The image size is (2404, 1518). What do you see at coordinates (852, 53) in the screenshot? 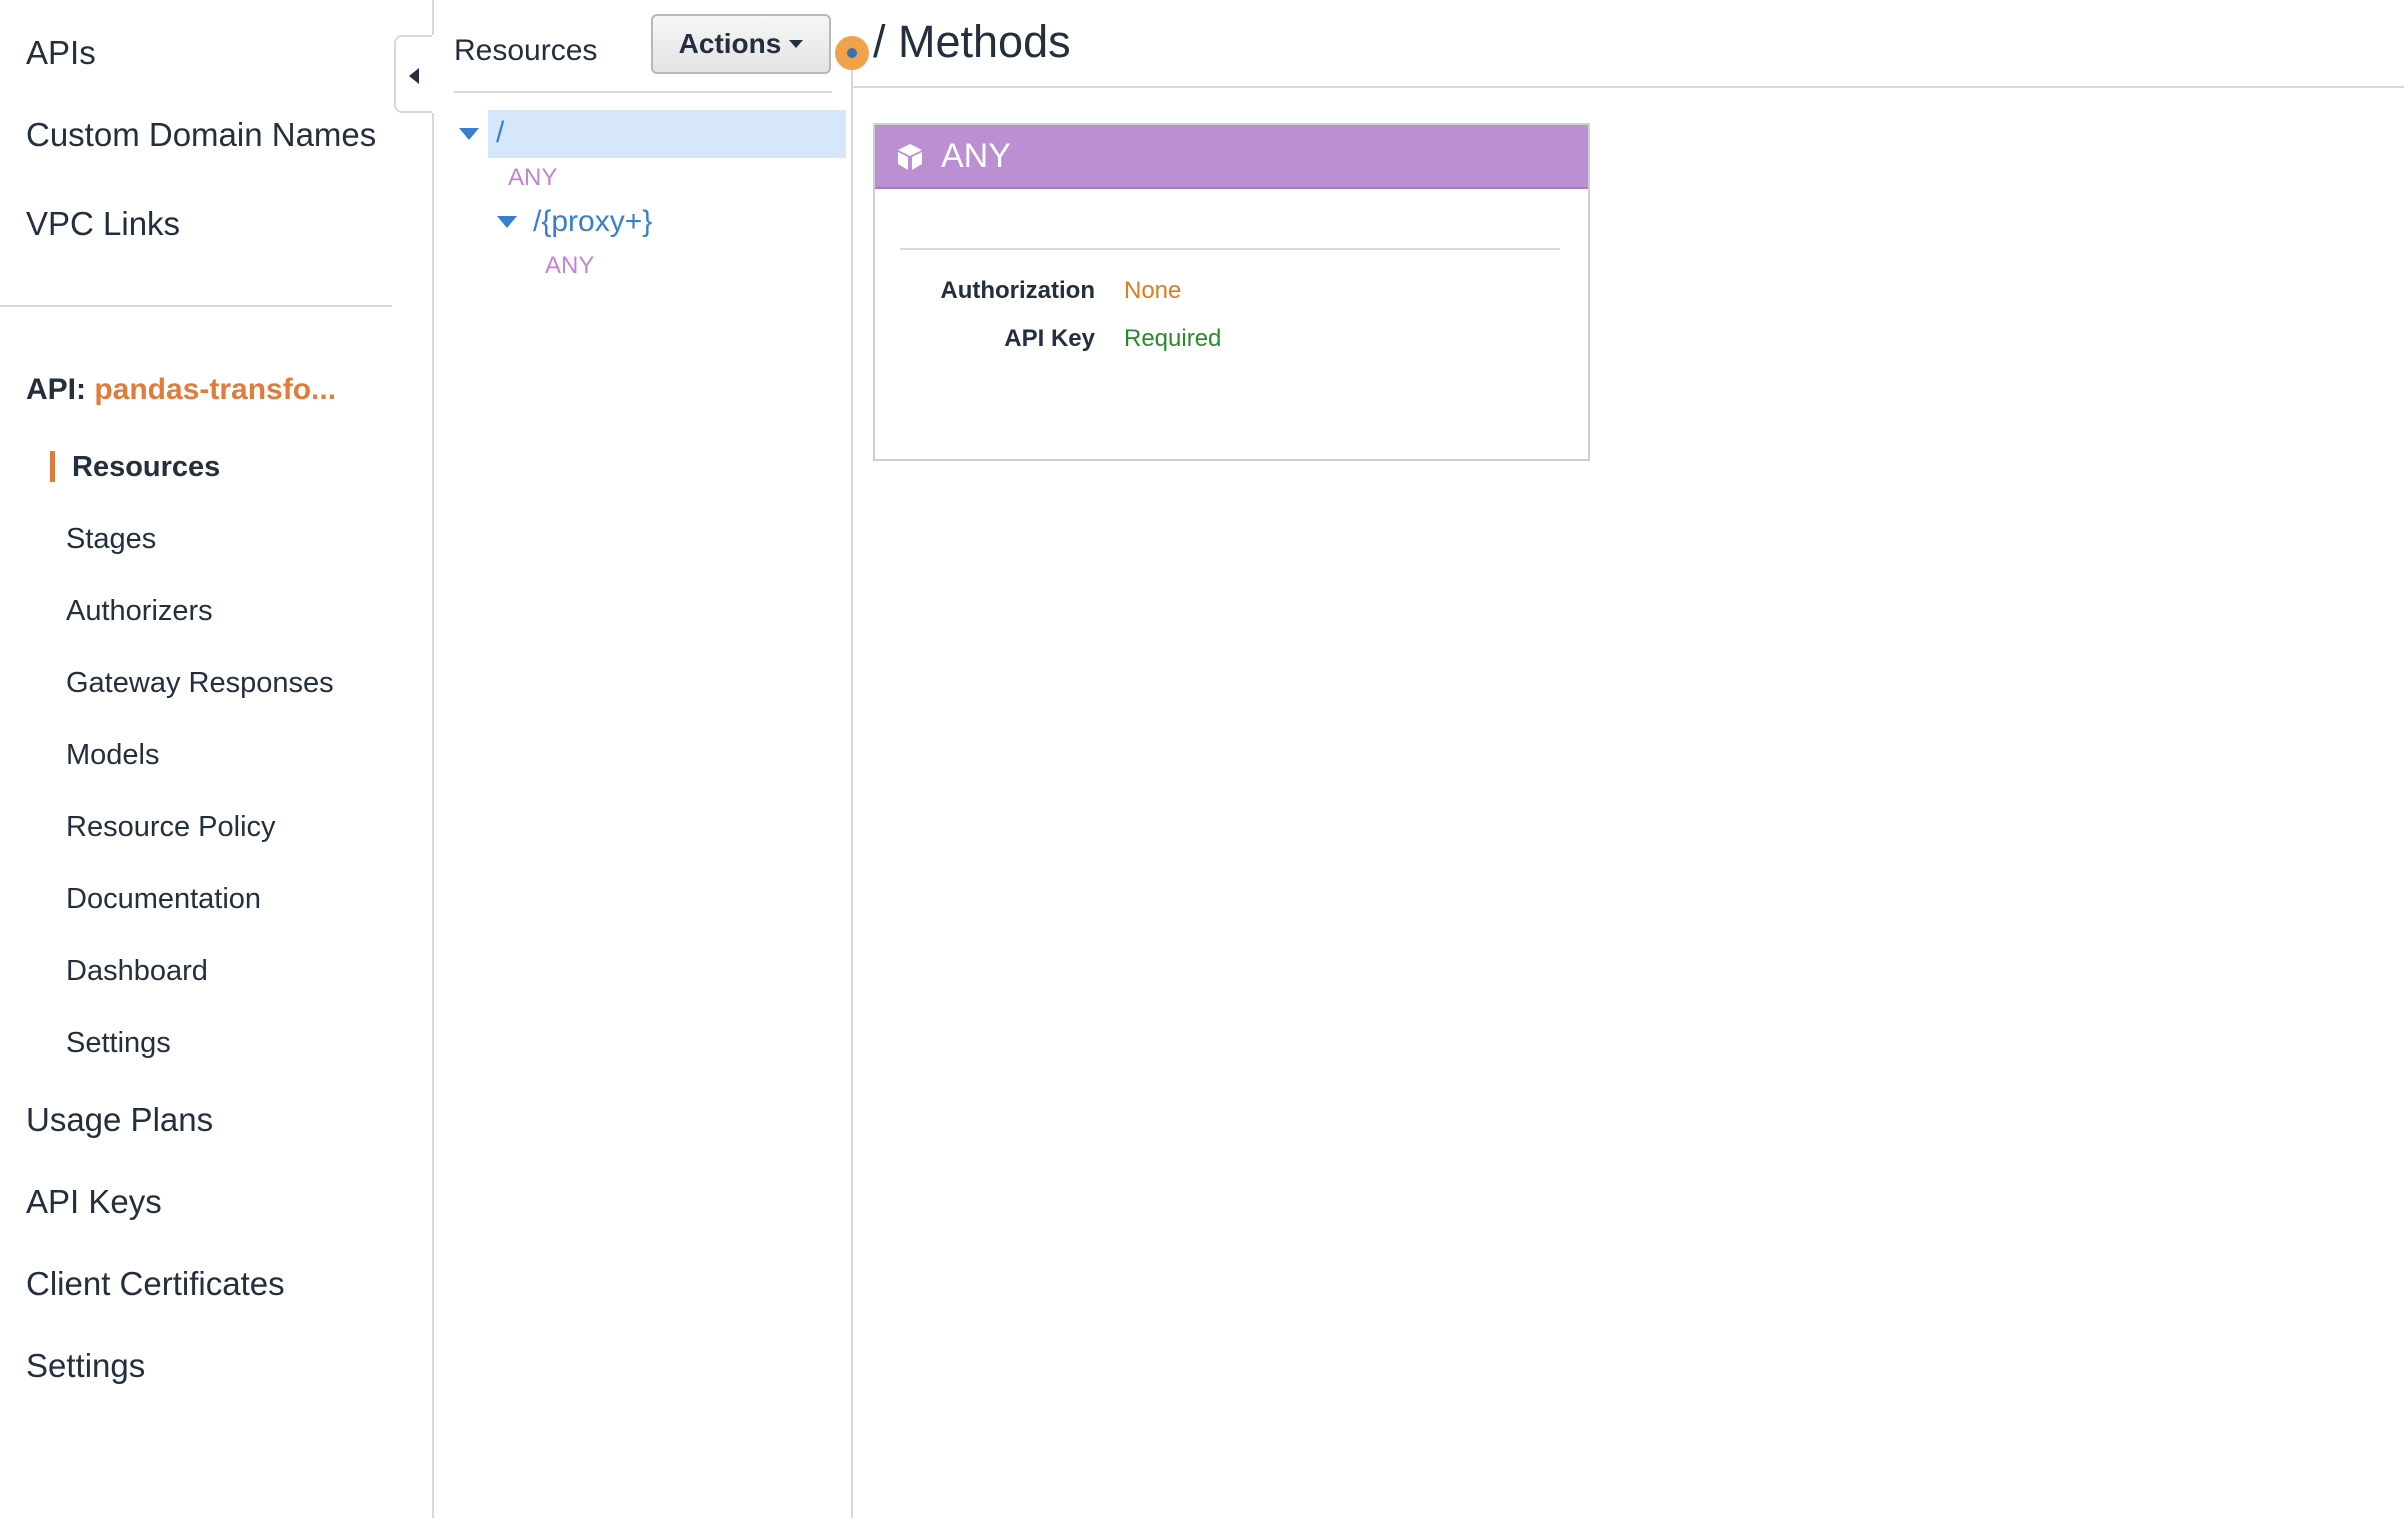
I see `resize-handle` at bounding box center [852, 53].